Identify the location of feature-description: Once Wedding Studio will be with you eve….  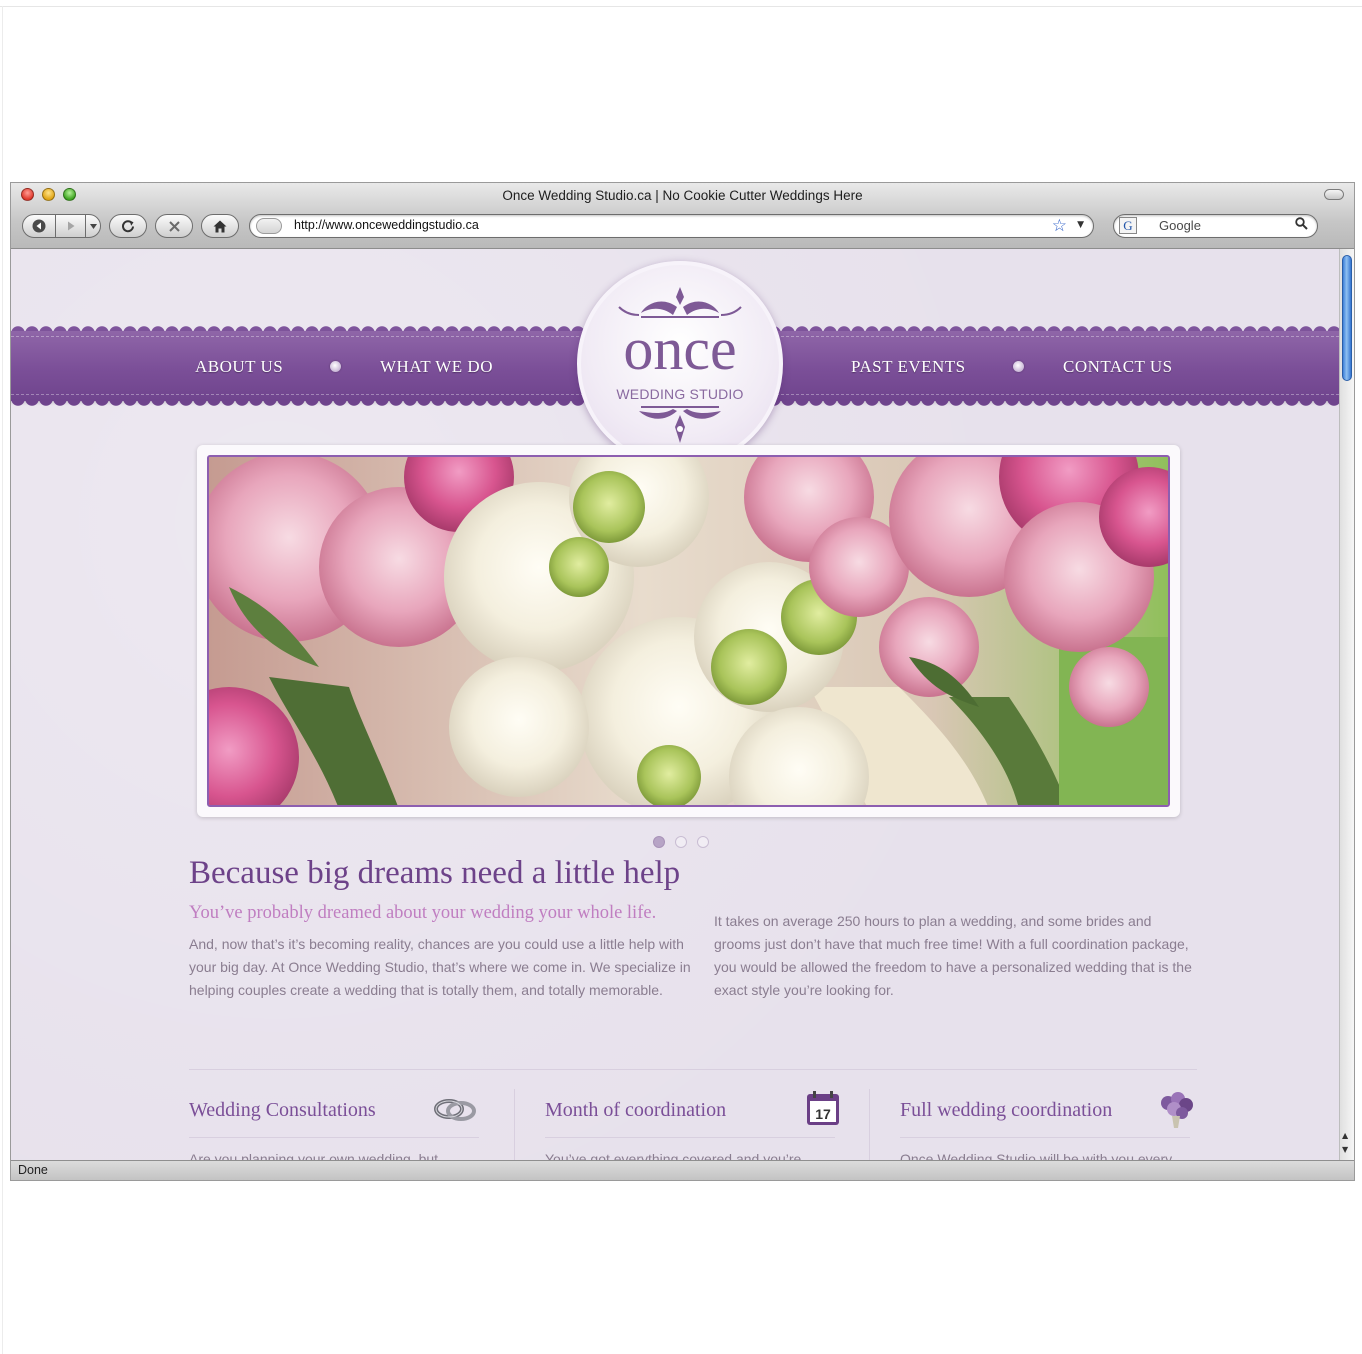
(1036, 1155).